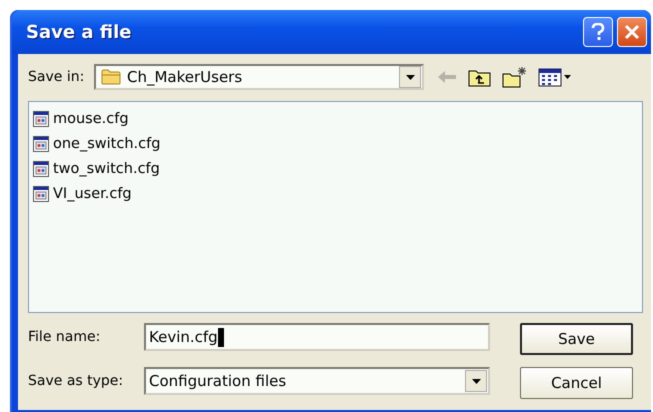 This screenshot has height=412, width=653. I want to click on save-as-type-dropdown: Configuration files, so click(317, 381).